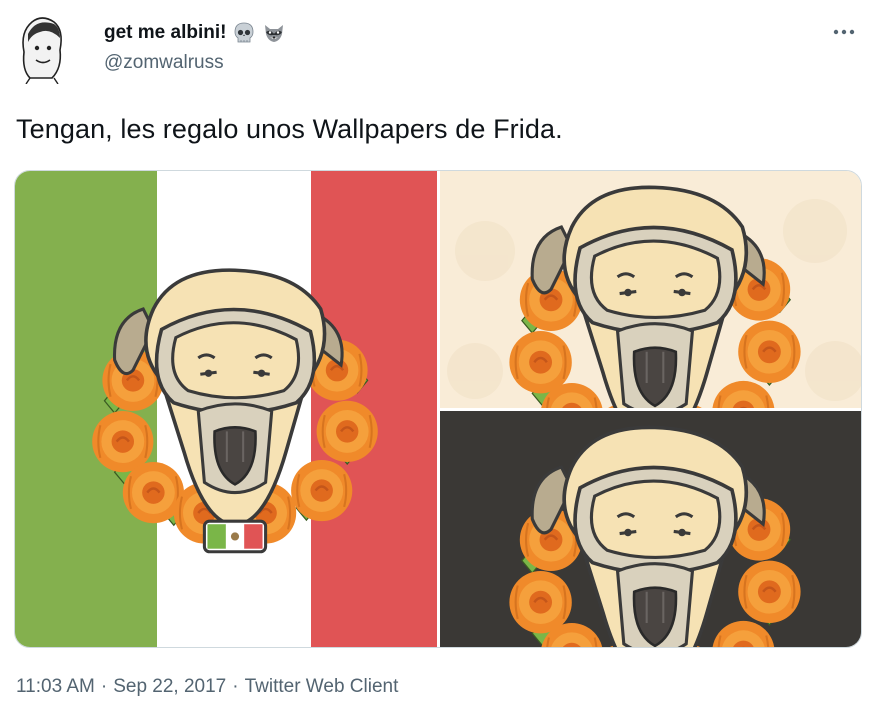  What do you see at coordinates (165, 33) in the screenshot?
I see `display-name: get me albini!` at bounding box center [165, 33].